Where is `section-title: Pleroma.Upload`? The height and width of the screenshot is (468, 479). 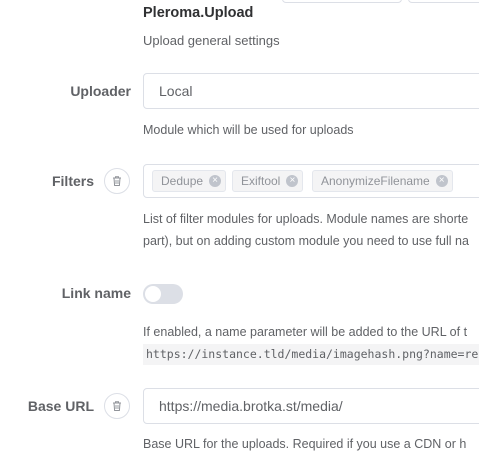 section-title: Pleroma.Upload is located at coordinates (198, 13).